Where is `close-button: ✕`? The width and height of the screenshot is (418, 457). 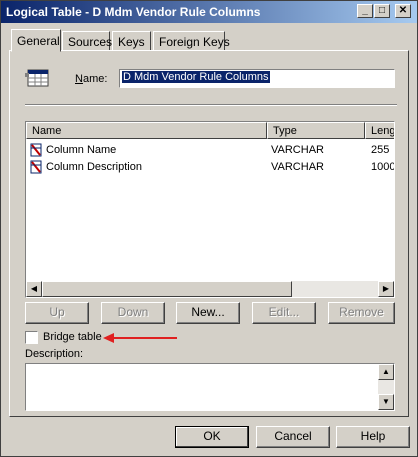
close-button: ✕ is located at coordinates (403, 11).